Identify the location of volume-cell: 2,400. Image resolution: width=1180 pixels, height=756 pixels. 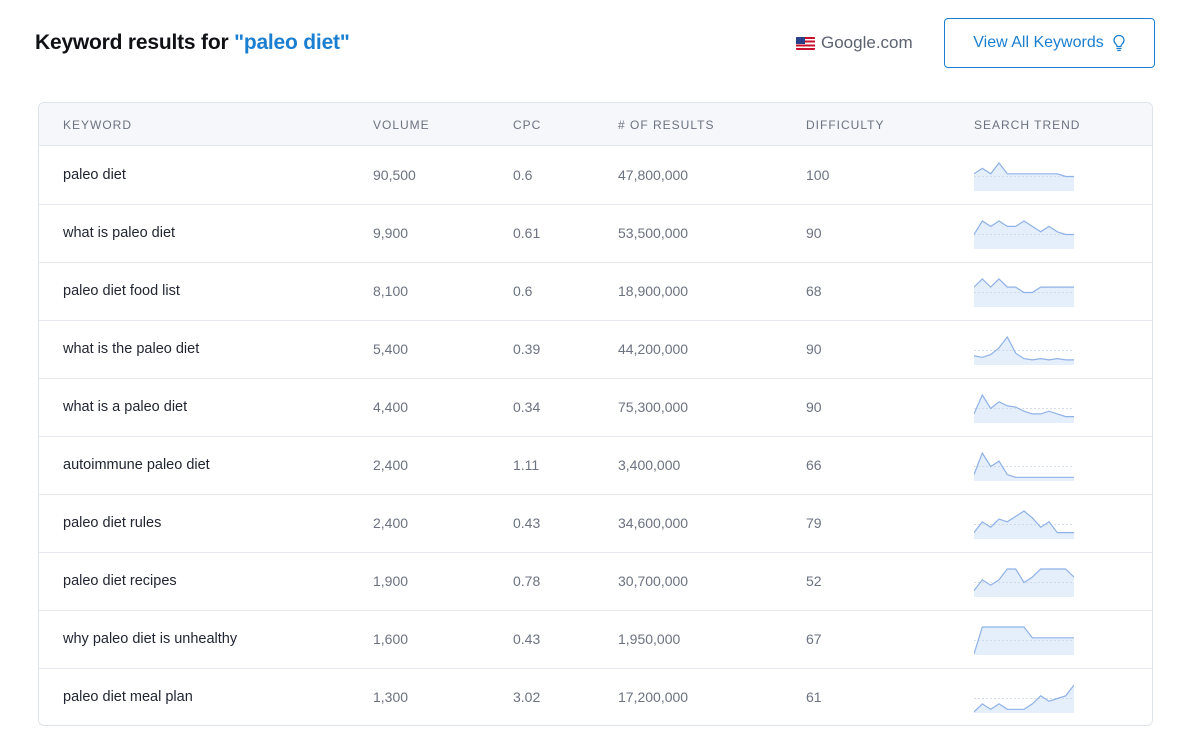
(391, 523).